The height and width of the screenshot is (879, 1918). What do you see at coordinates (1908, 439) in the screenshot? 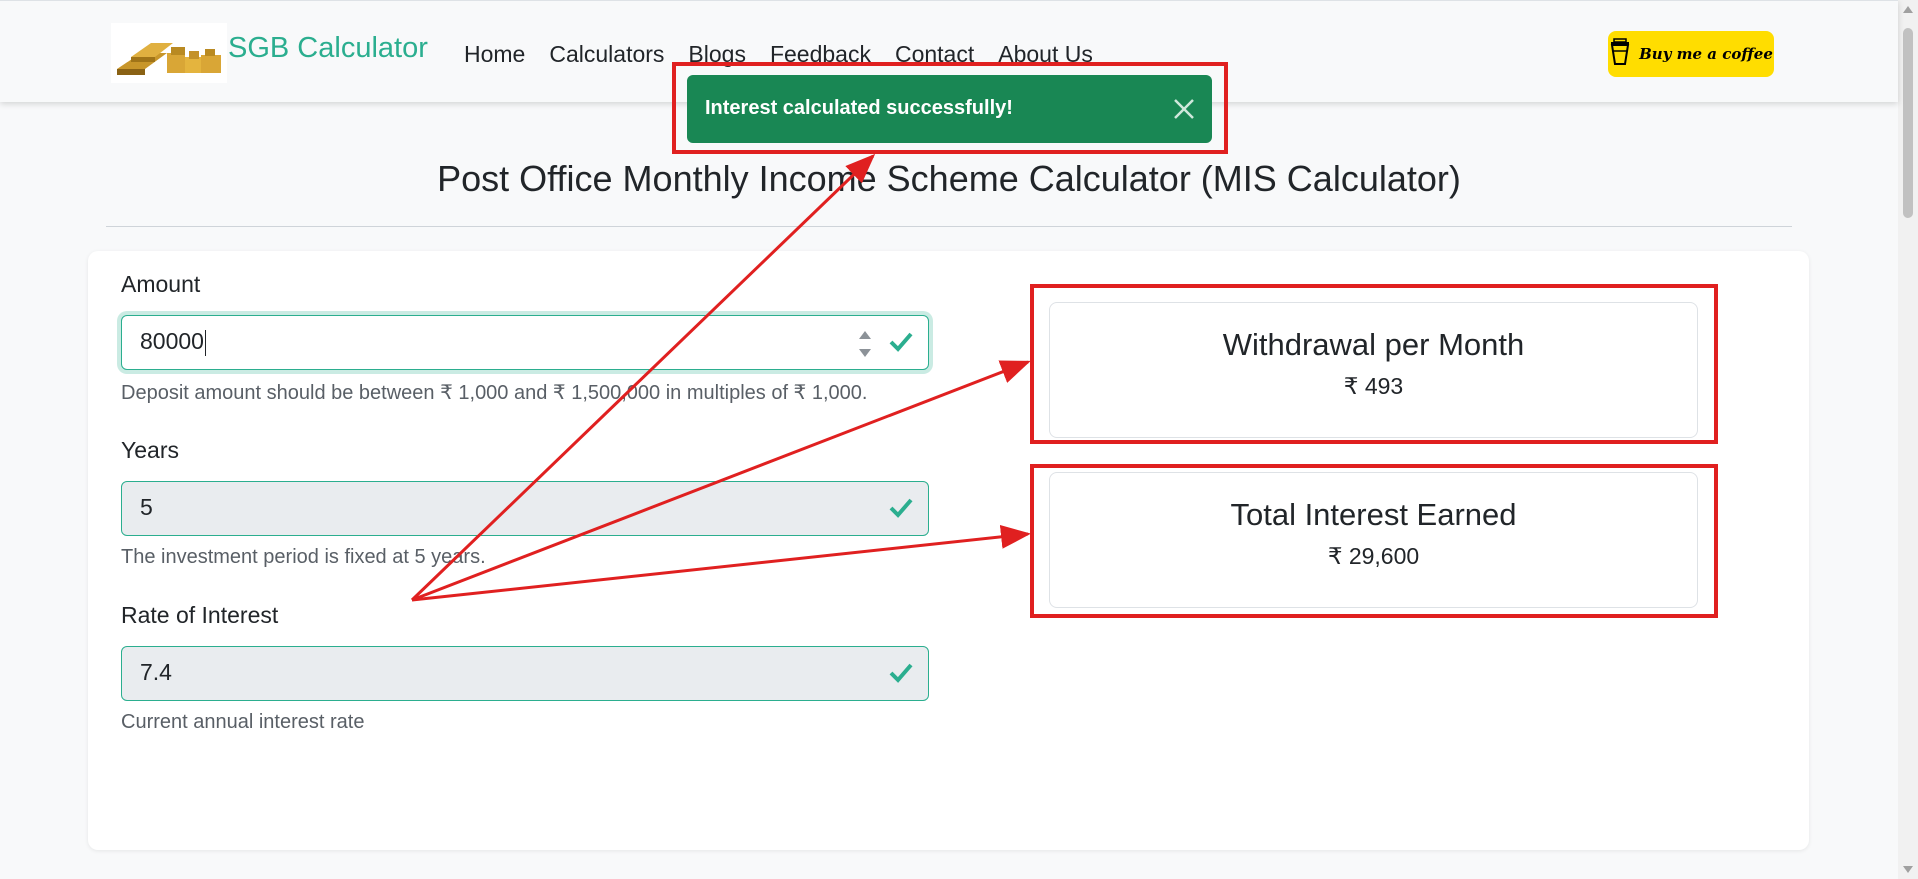
I see `vertical-scrollbar` at bounding box center [1908, 439].